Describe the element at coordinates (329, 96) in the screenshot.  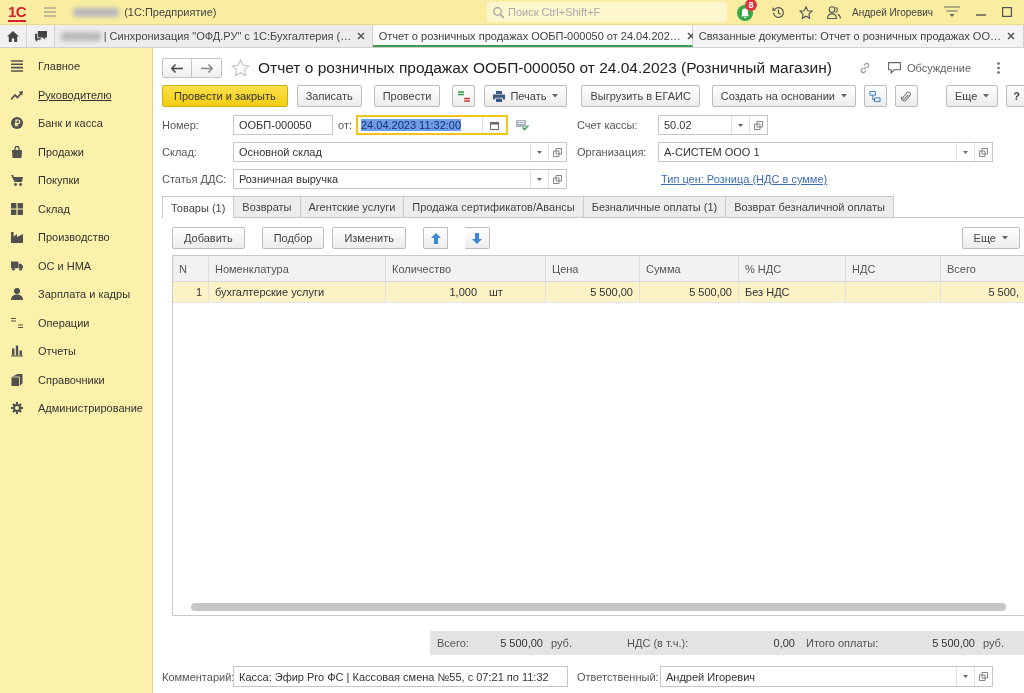
I see `toolbar-button: Записать` at that location.